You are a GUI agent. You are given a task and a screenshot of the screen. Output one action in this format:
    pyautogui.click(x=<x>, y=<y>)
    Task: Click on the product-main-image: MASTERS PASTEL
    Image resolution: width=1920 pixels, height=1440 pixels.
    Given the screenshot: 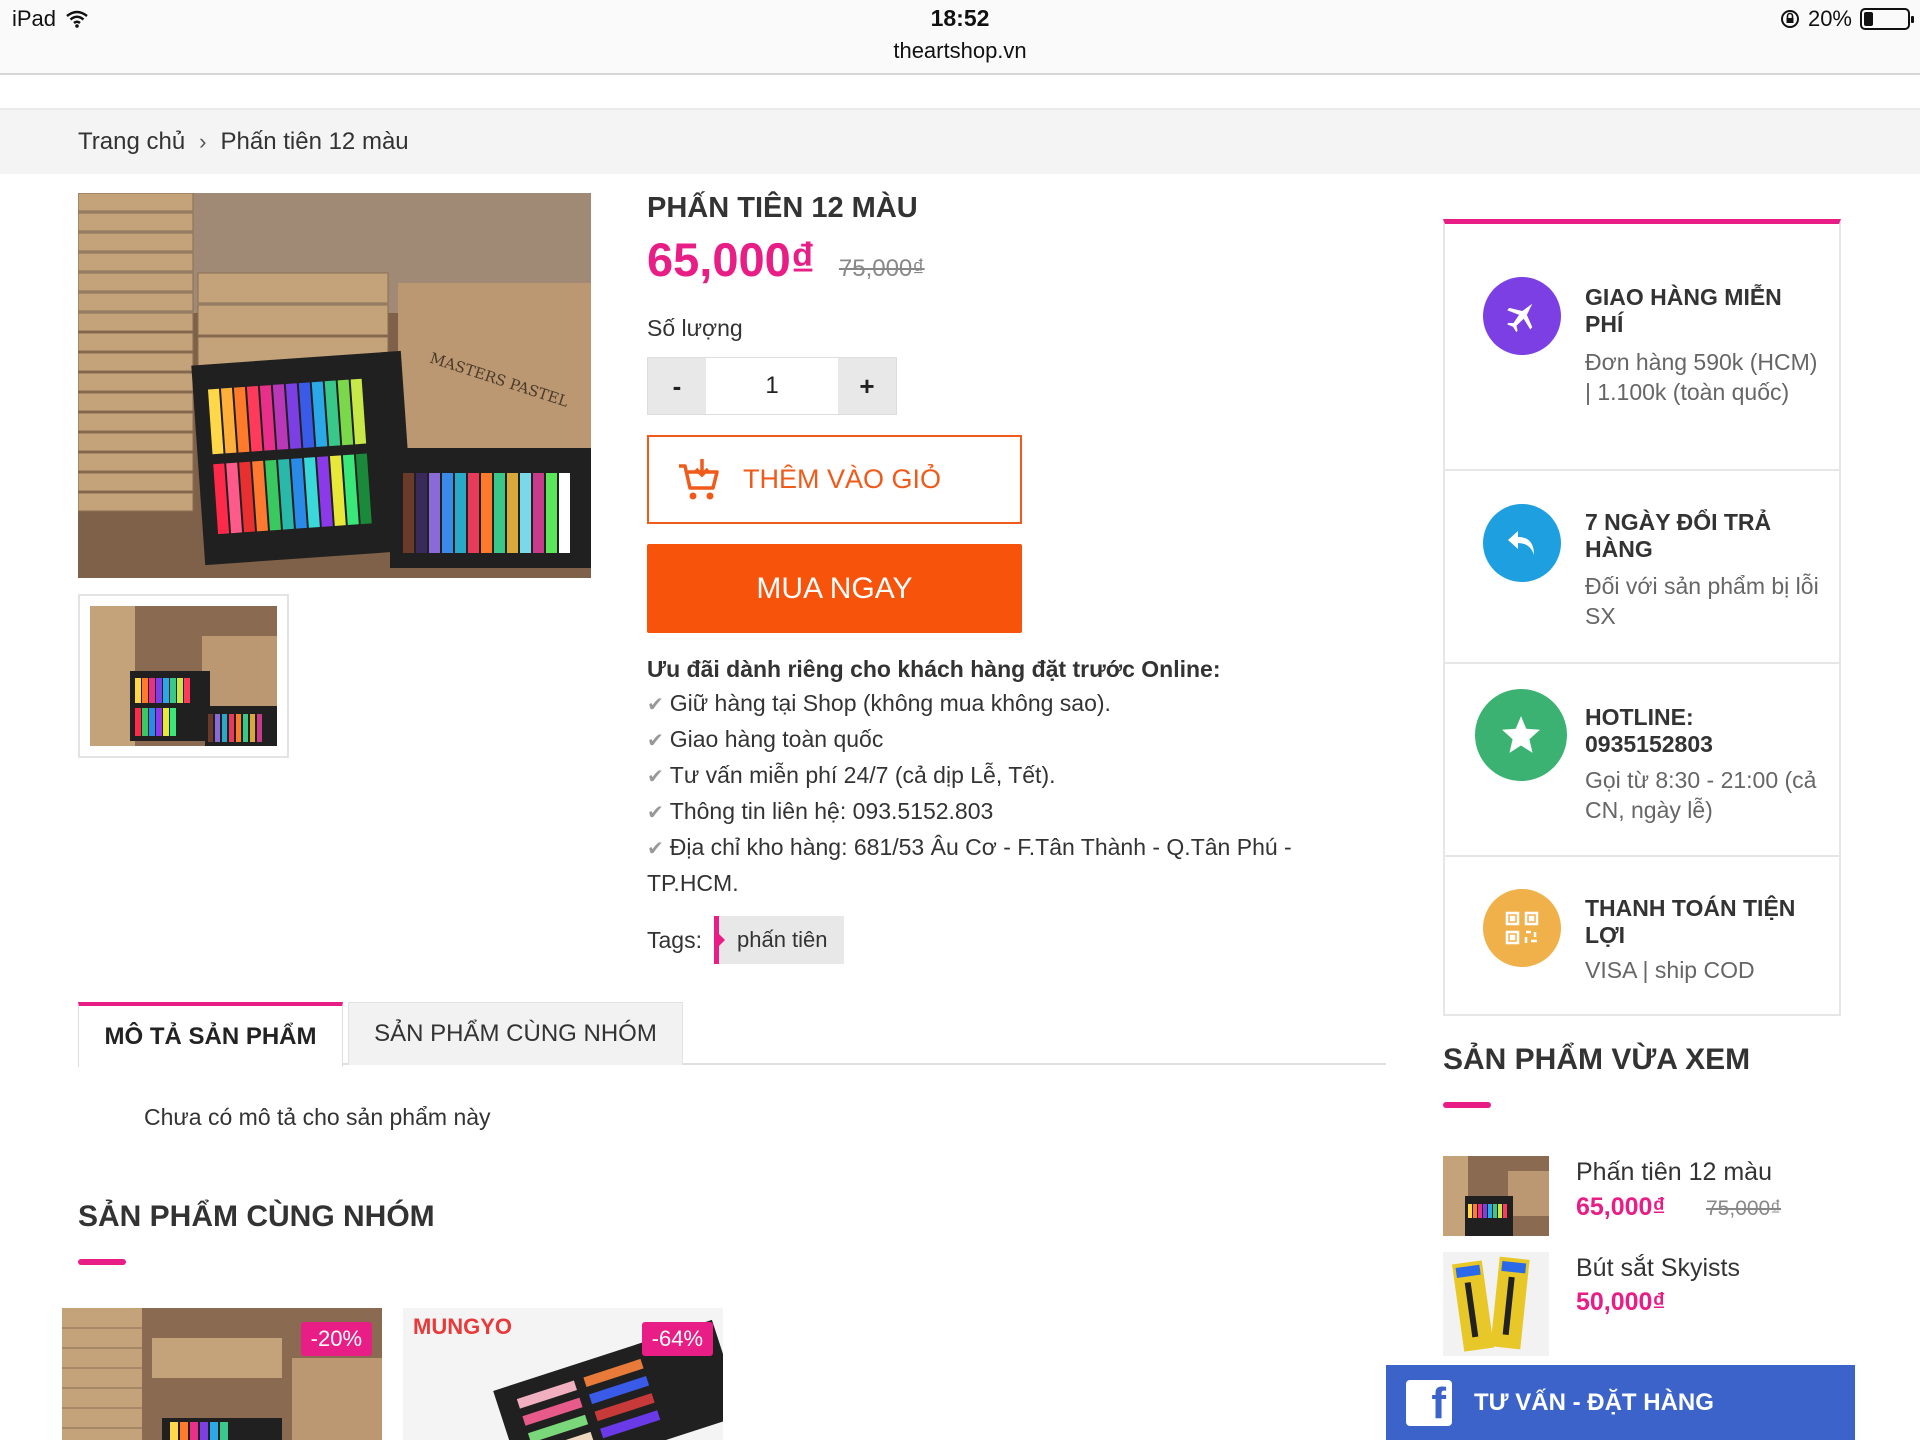 What is the action you would take?
    pyautogui.click(x=334, y=385)
    